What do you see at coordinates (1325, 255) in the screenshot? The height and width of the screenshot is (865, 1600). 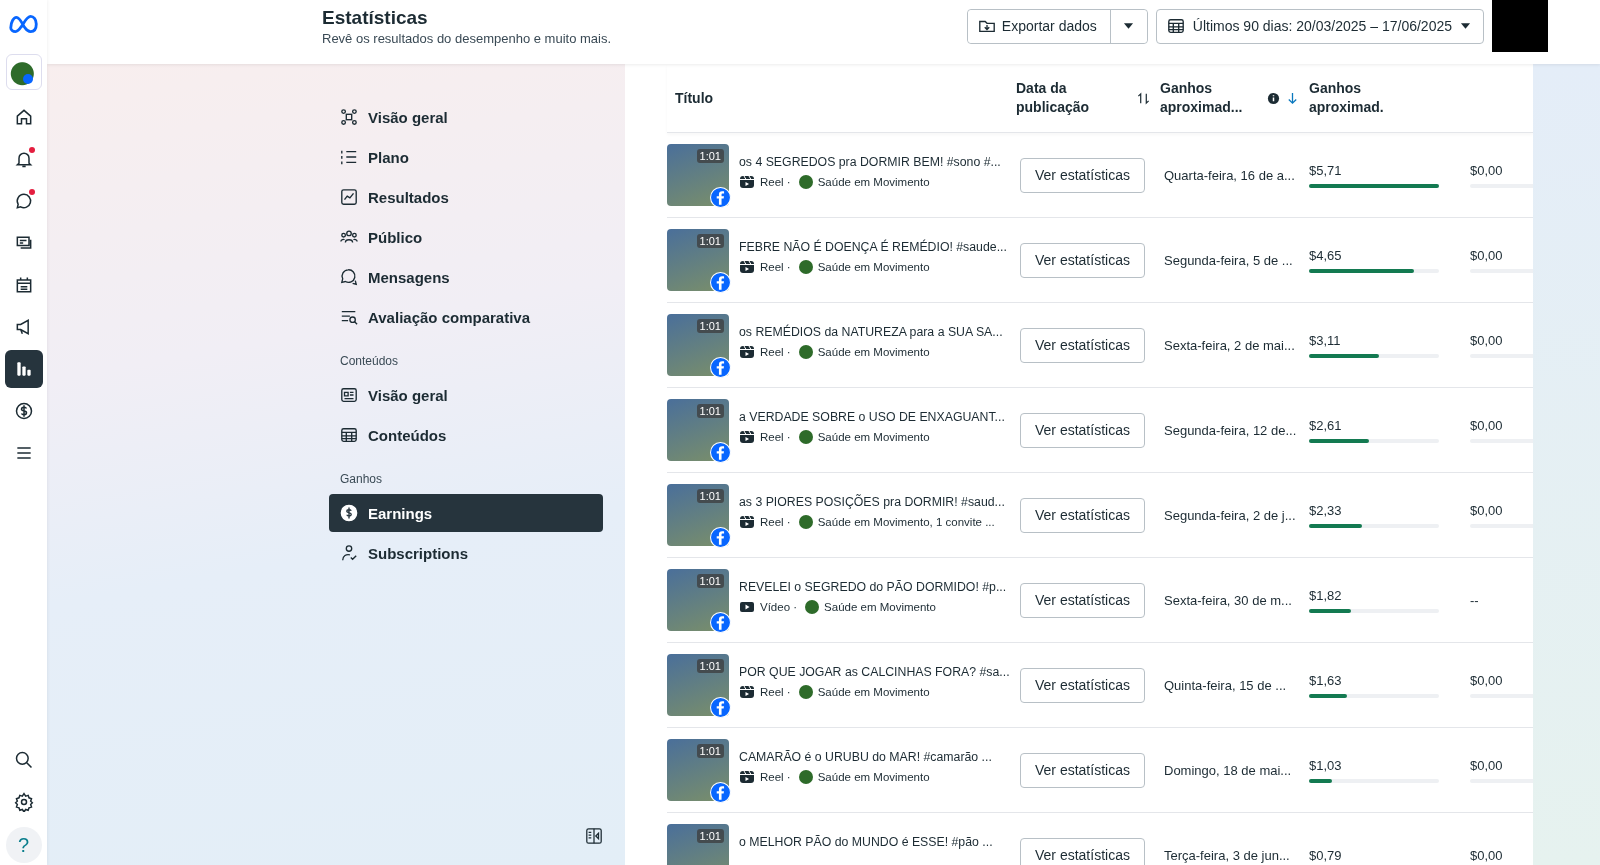 I see `earnings-value: $4,65` at bounding box center [1325, 255].